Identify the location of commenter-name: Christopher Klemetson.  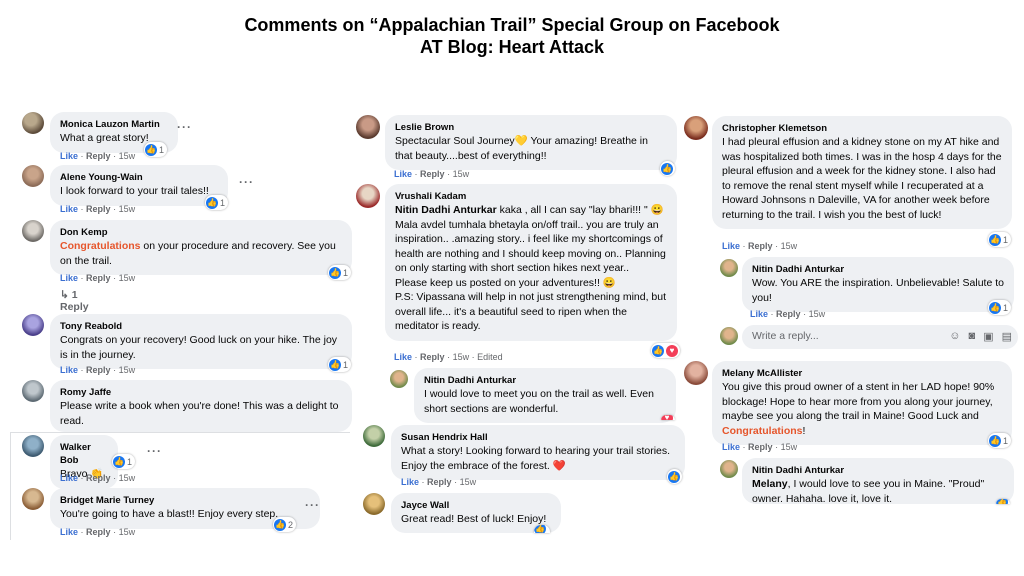
(862, 128).